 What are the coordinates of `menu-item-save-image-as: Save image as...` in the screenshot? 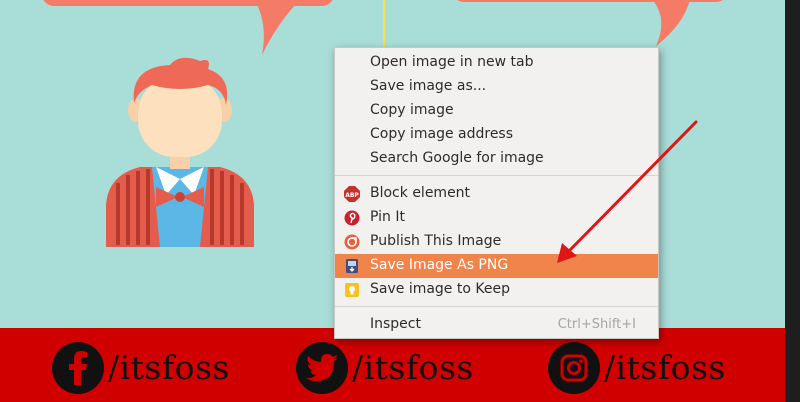 It's located at (496, 87).